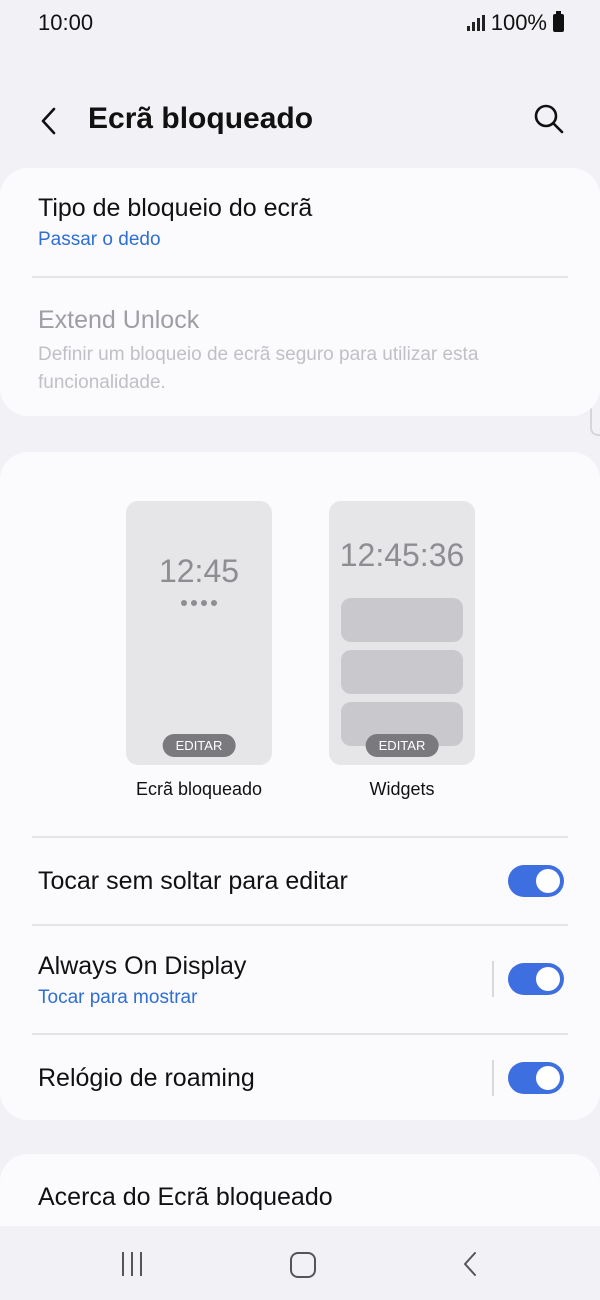 The width and height of the screenshot is (600, 1300). I want to click on lock-type-title: Tipo de bloqueio do ecrã, so click(175, 208).